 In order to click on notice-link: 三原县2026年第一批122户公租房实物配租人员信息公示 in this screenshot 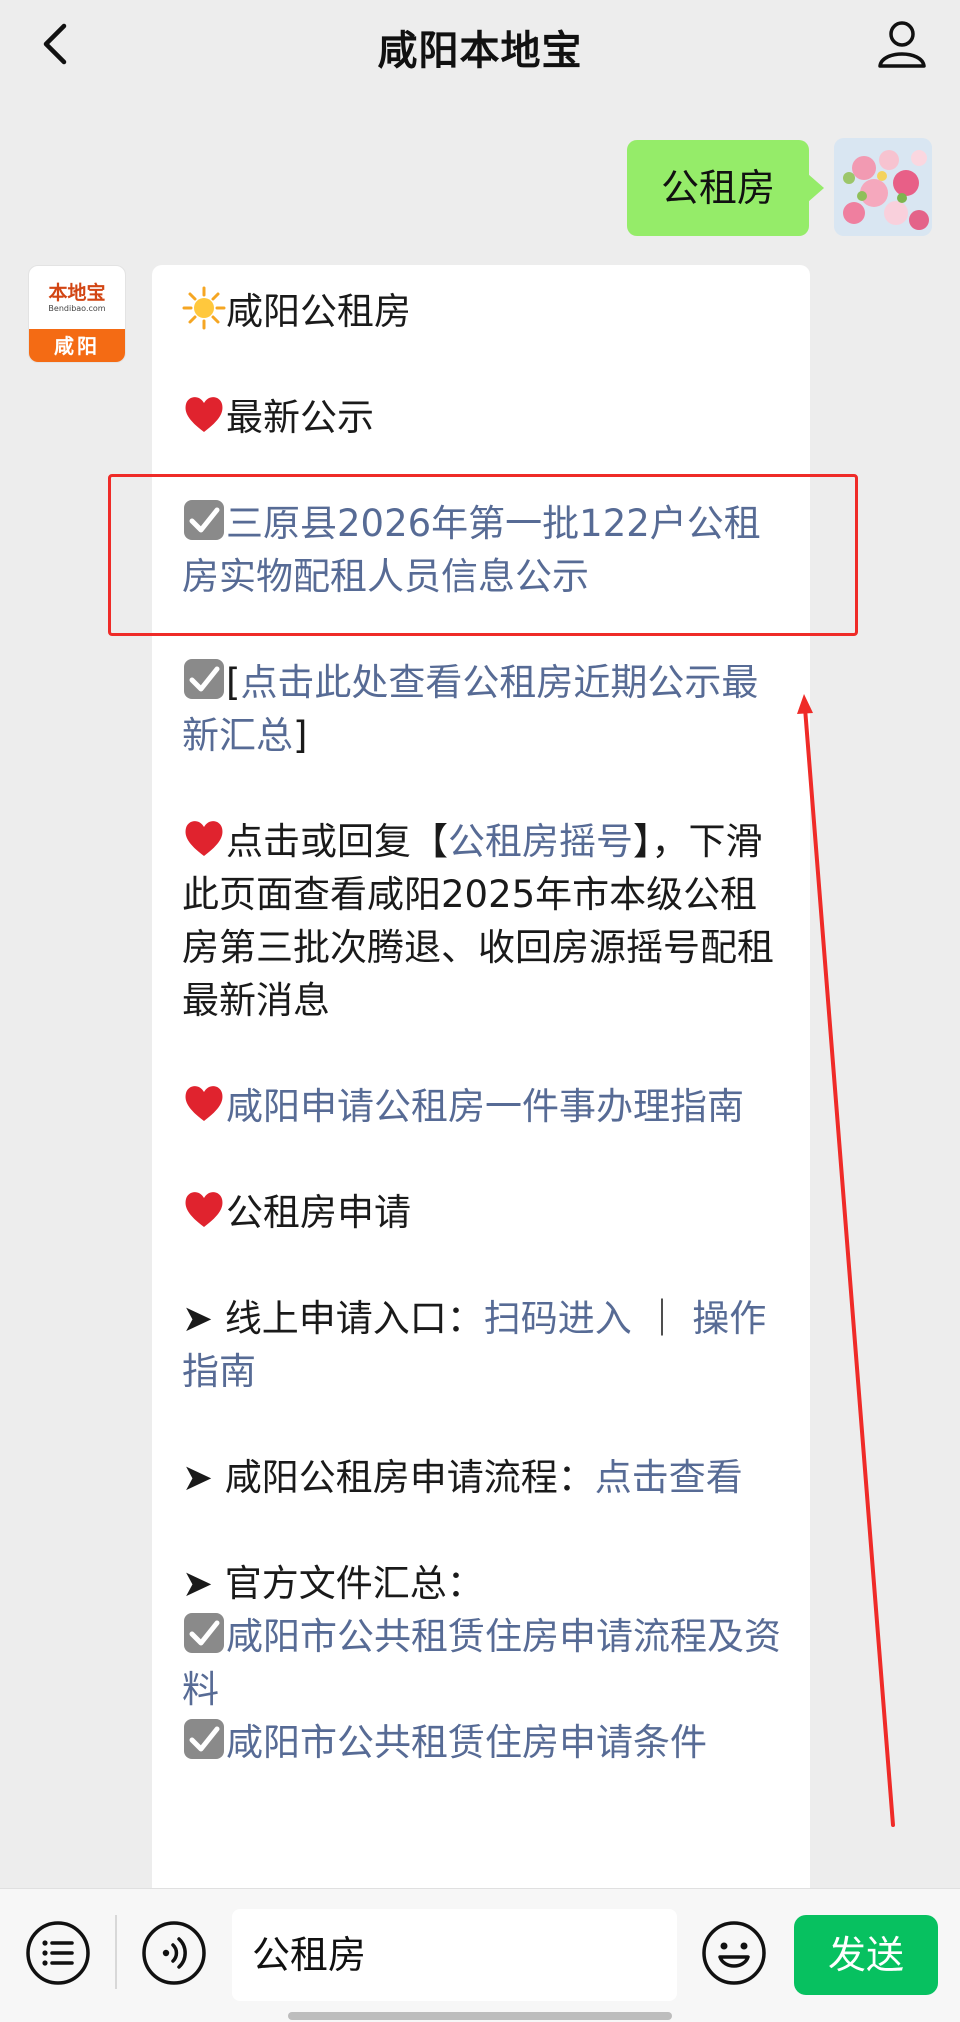, I will do `click(471, 550)`.